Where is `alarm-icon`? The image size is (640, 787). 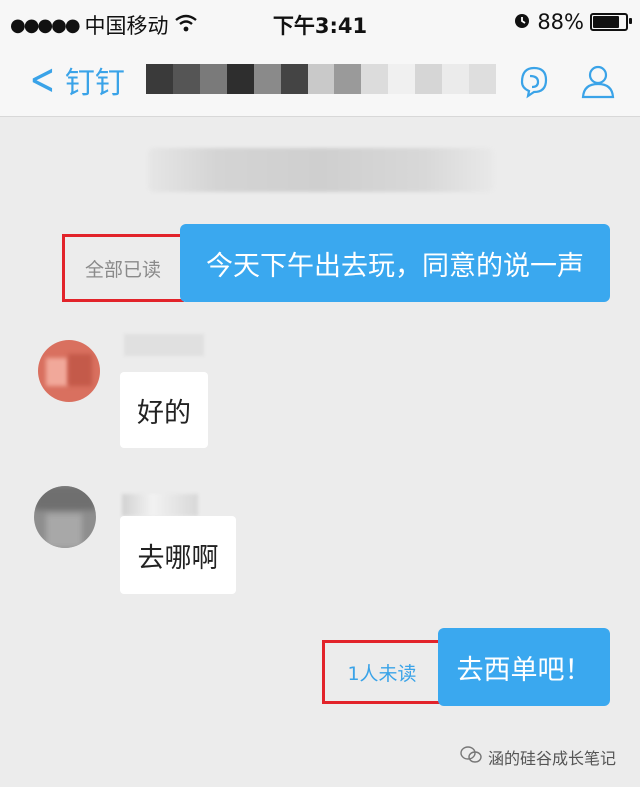 alarm-icon is located at coordinates (522, 22).